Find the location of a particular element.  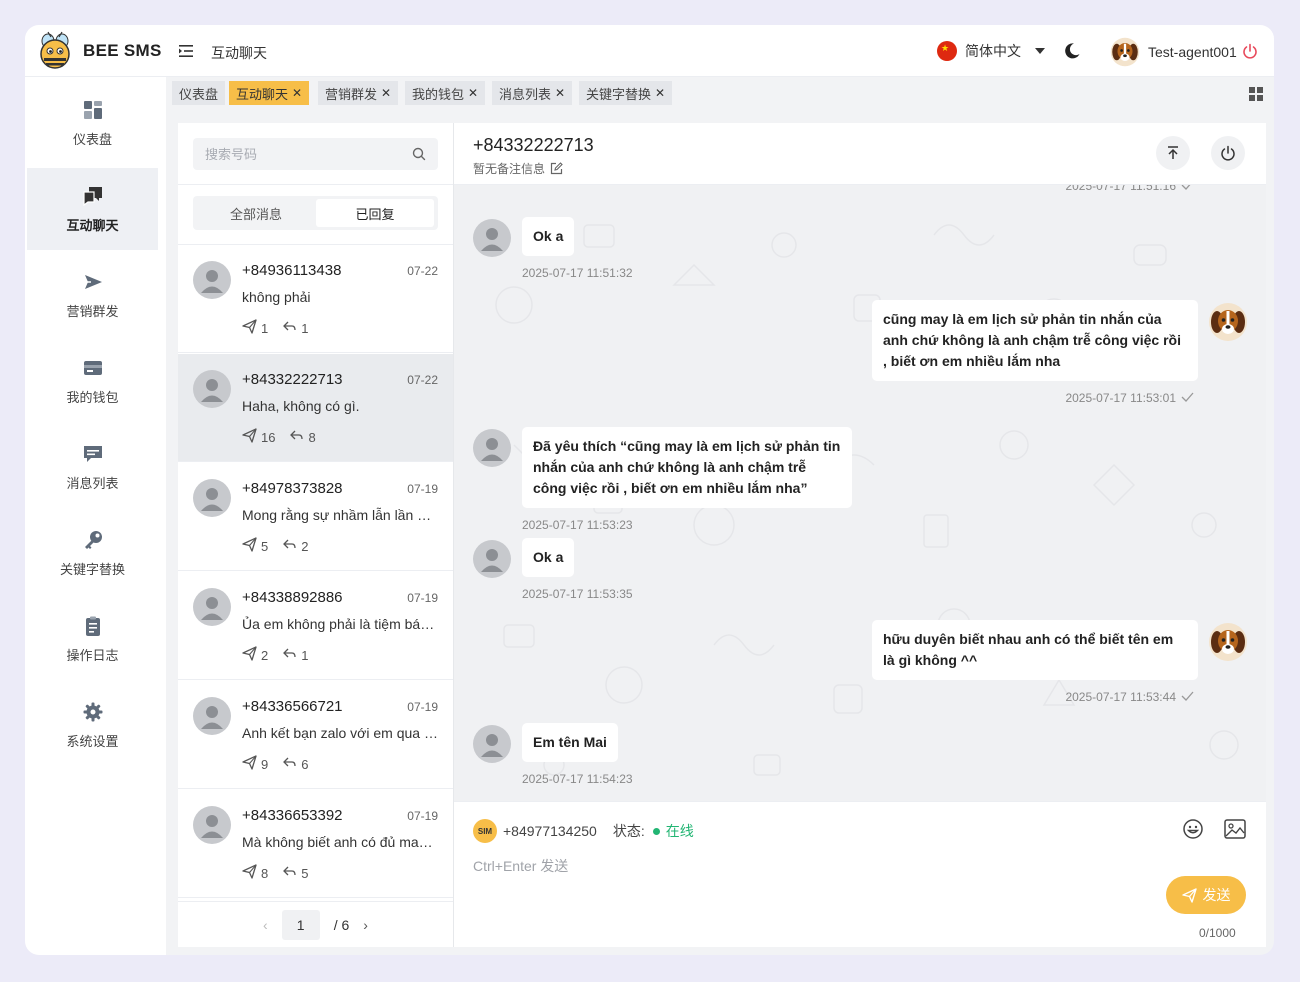

dog-avatar-icon is located at coordinates (1125, 52).